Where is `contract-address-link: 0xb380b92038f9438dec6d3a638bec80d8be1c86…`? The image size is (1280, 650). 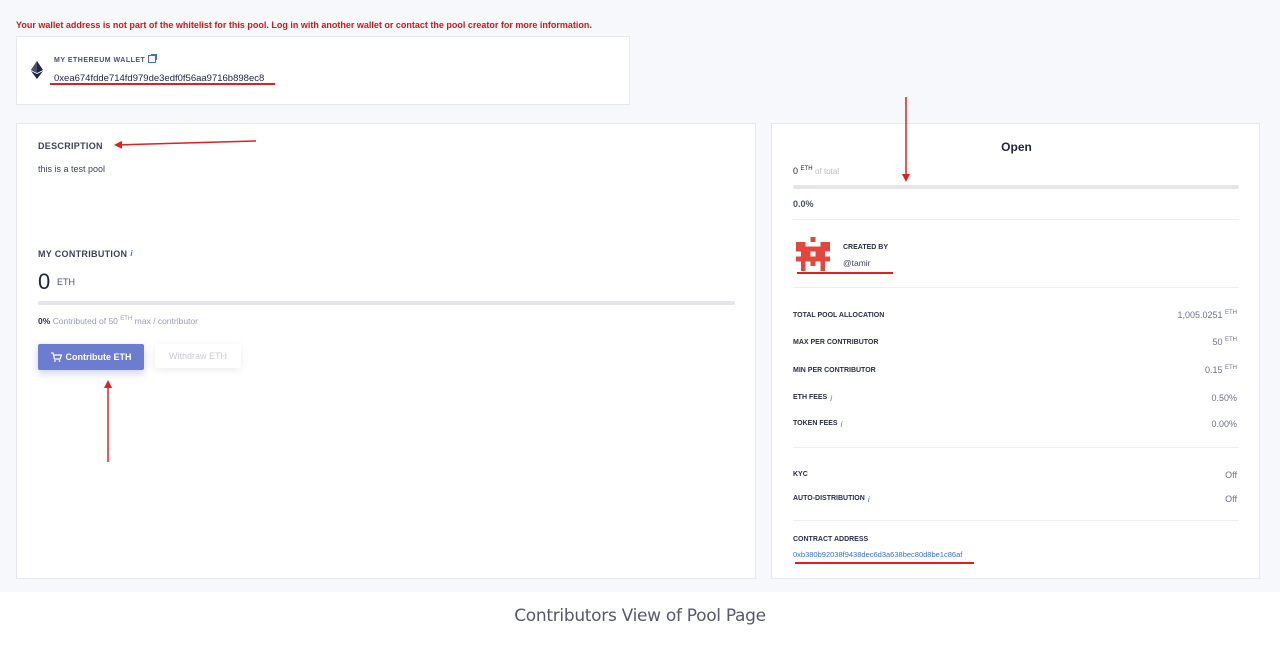 contract-address-link: 0xb380b92038f9438dec6d3a638bec80d8be1c86… is located at coordinates (877, 554).